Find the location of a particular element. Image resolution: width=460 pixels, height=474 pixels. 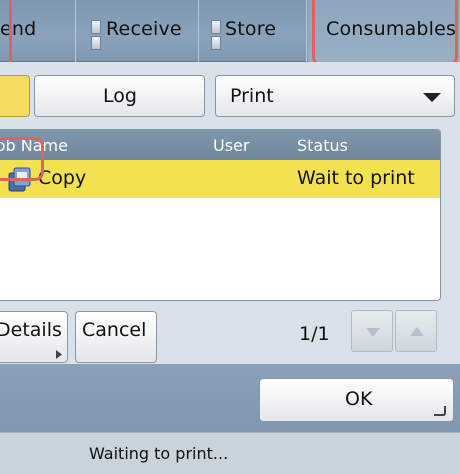

job-list-header: Job Name User Status is located at coordinates (220, 145).